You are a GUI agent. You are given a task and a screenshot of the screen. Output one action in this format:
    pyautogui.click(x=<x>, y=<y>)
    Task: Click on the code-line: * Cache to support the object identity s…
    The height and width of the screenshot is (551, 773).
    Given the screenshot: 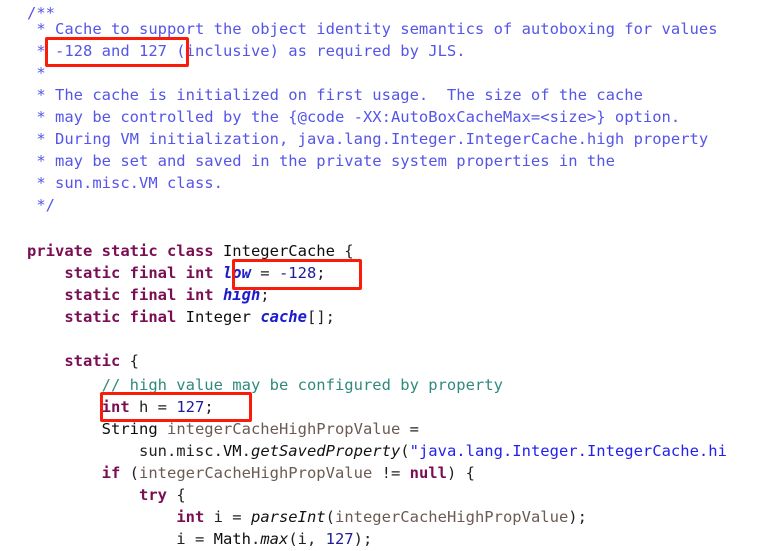 What is the action you would take?
    pyautogui.click(x=372, y=29)
    